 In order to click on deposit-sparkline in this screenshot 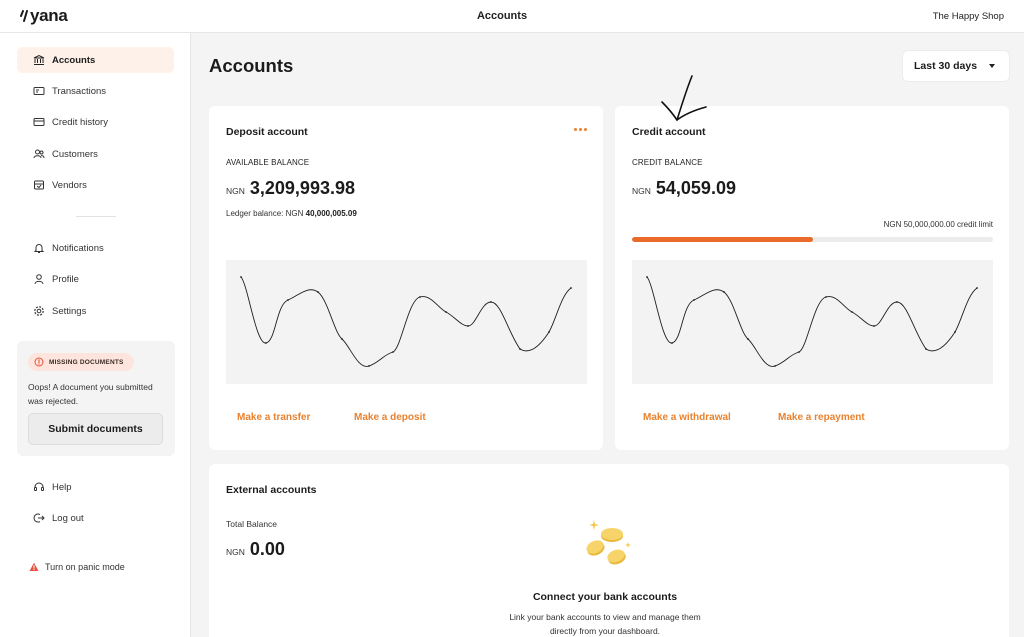, I will do `click(406, 322)`.